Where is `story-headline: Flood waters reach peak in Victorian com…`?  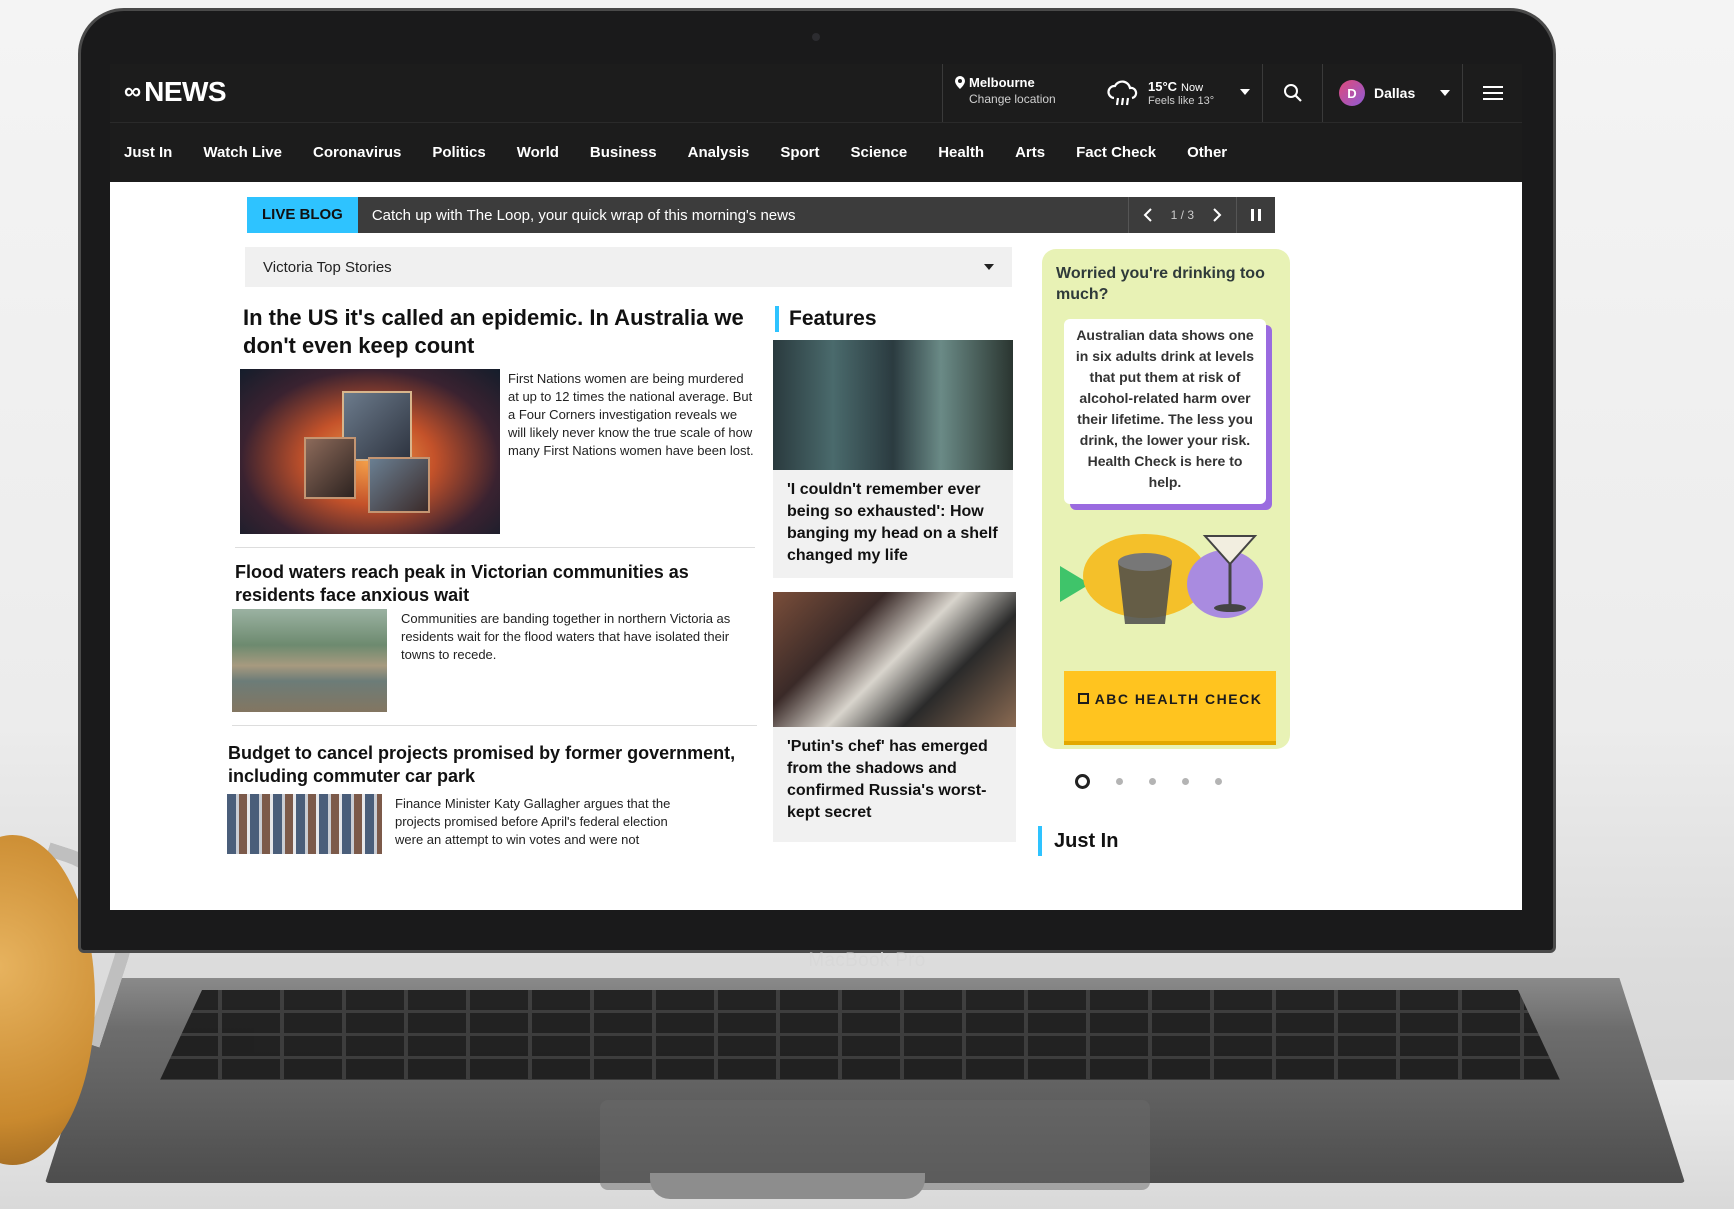 story-headline: Flood waters reach peak in Victorian com… is located at coordinates (495, 584).